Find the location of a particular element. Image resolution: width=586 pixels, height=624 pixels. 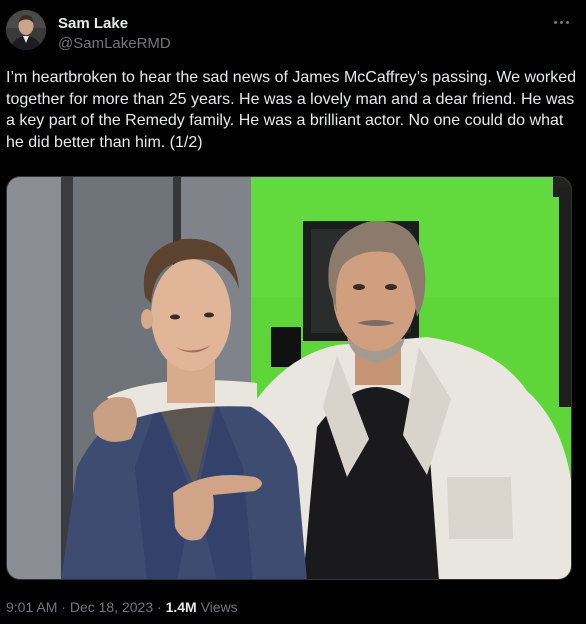

views-count: 1.4M is located at coordinates (181, 607).